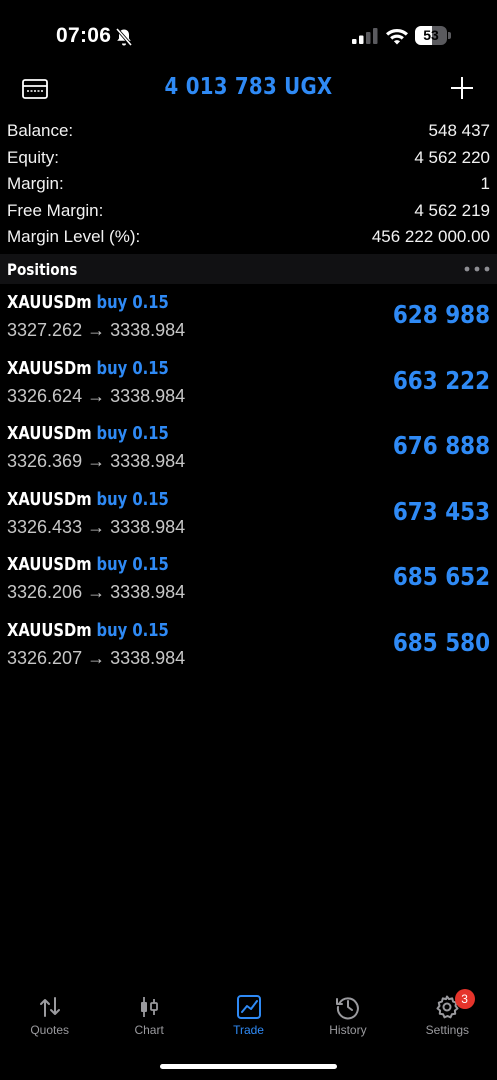 This screenshot has width=497, height=1080. I want to click on battery-indicator: 53, so click(433, 36).